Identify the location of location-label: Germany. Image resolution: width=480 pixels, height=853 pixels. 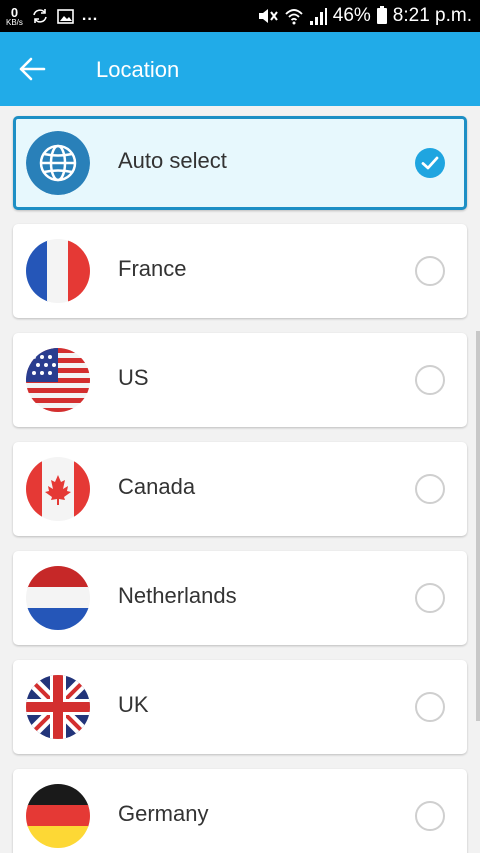
(163, 813).